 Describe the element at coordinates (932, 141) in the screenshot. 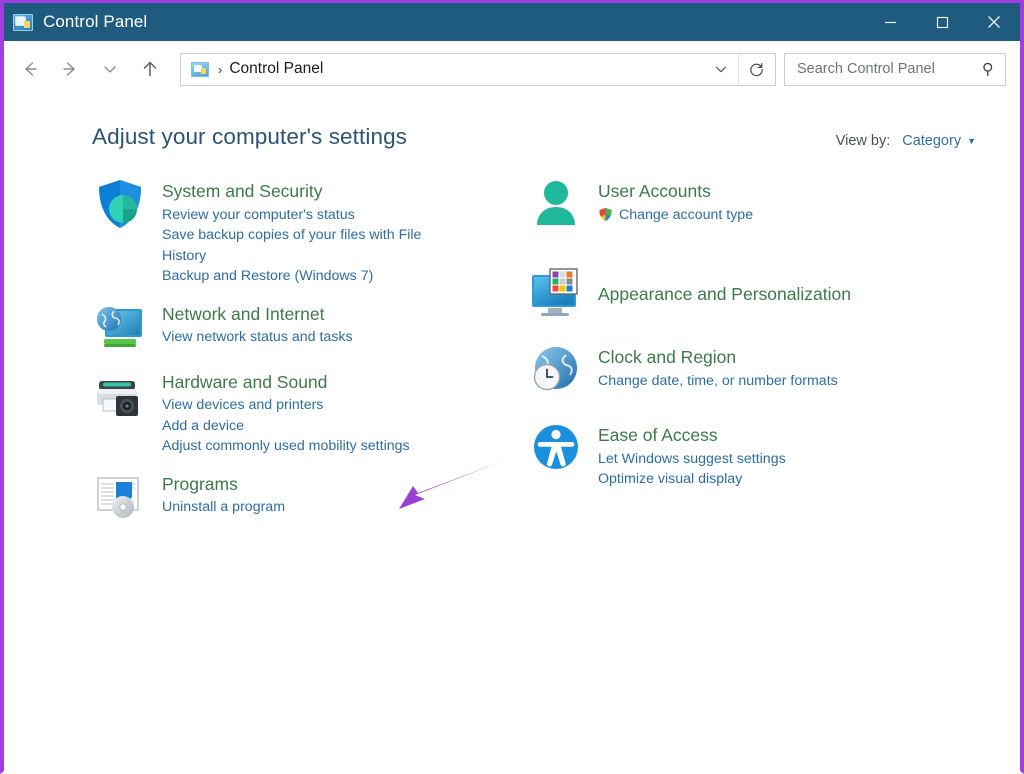

I see `view-by-value: Category` at that location.